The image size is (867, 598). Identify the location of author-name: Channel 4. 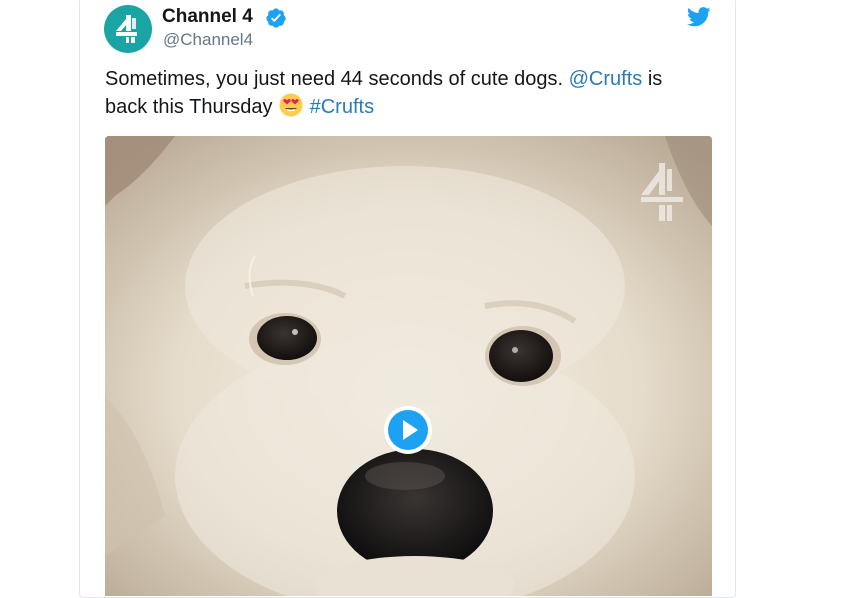
(207, 17).